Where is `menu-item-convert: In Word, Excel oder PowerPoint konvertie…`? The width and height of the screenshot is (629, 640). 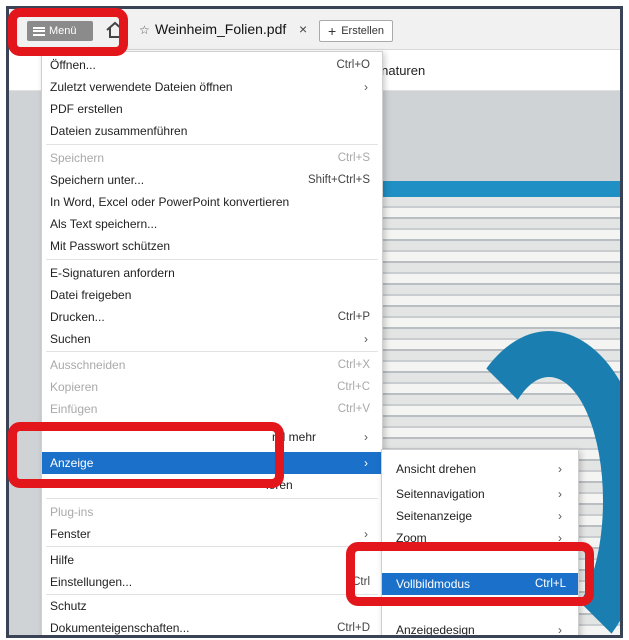
menu-item-convert: In Word, Excel oder PowerPoint konvertie… is located at coordinates (212, 202).